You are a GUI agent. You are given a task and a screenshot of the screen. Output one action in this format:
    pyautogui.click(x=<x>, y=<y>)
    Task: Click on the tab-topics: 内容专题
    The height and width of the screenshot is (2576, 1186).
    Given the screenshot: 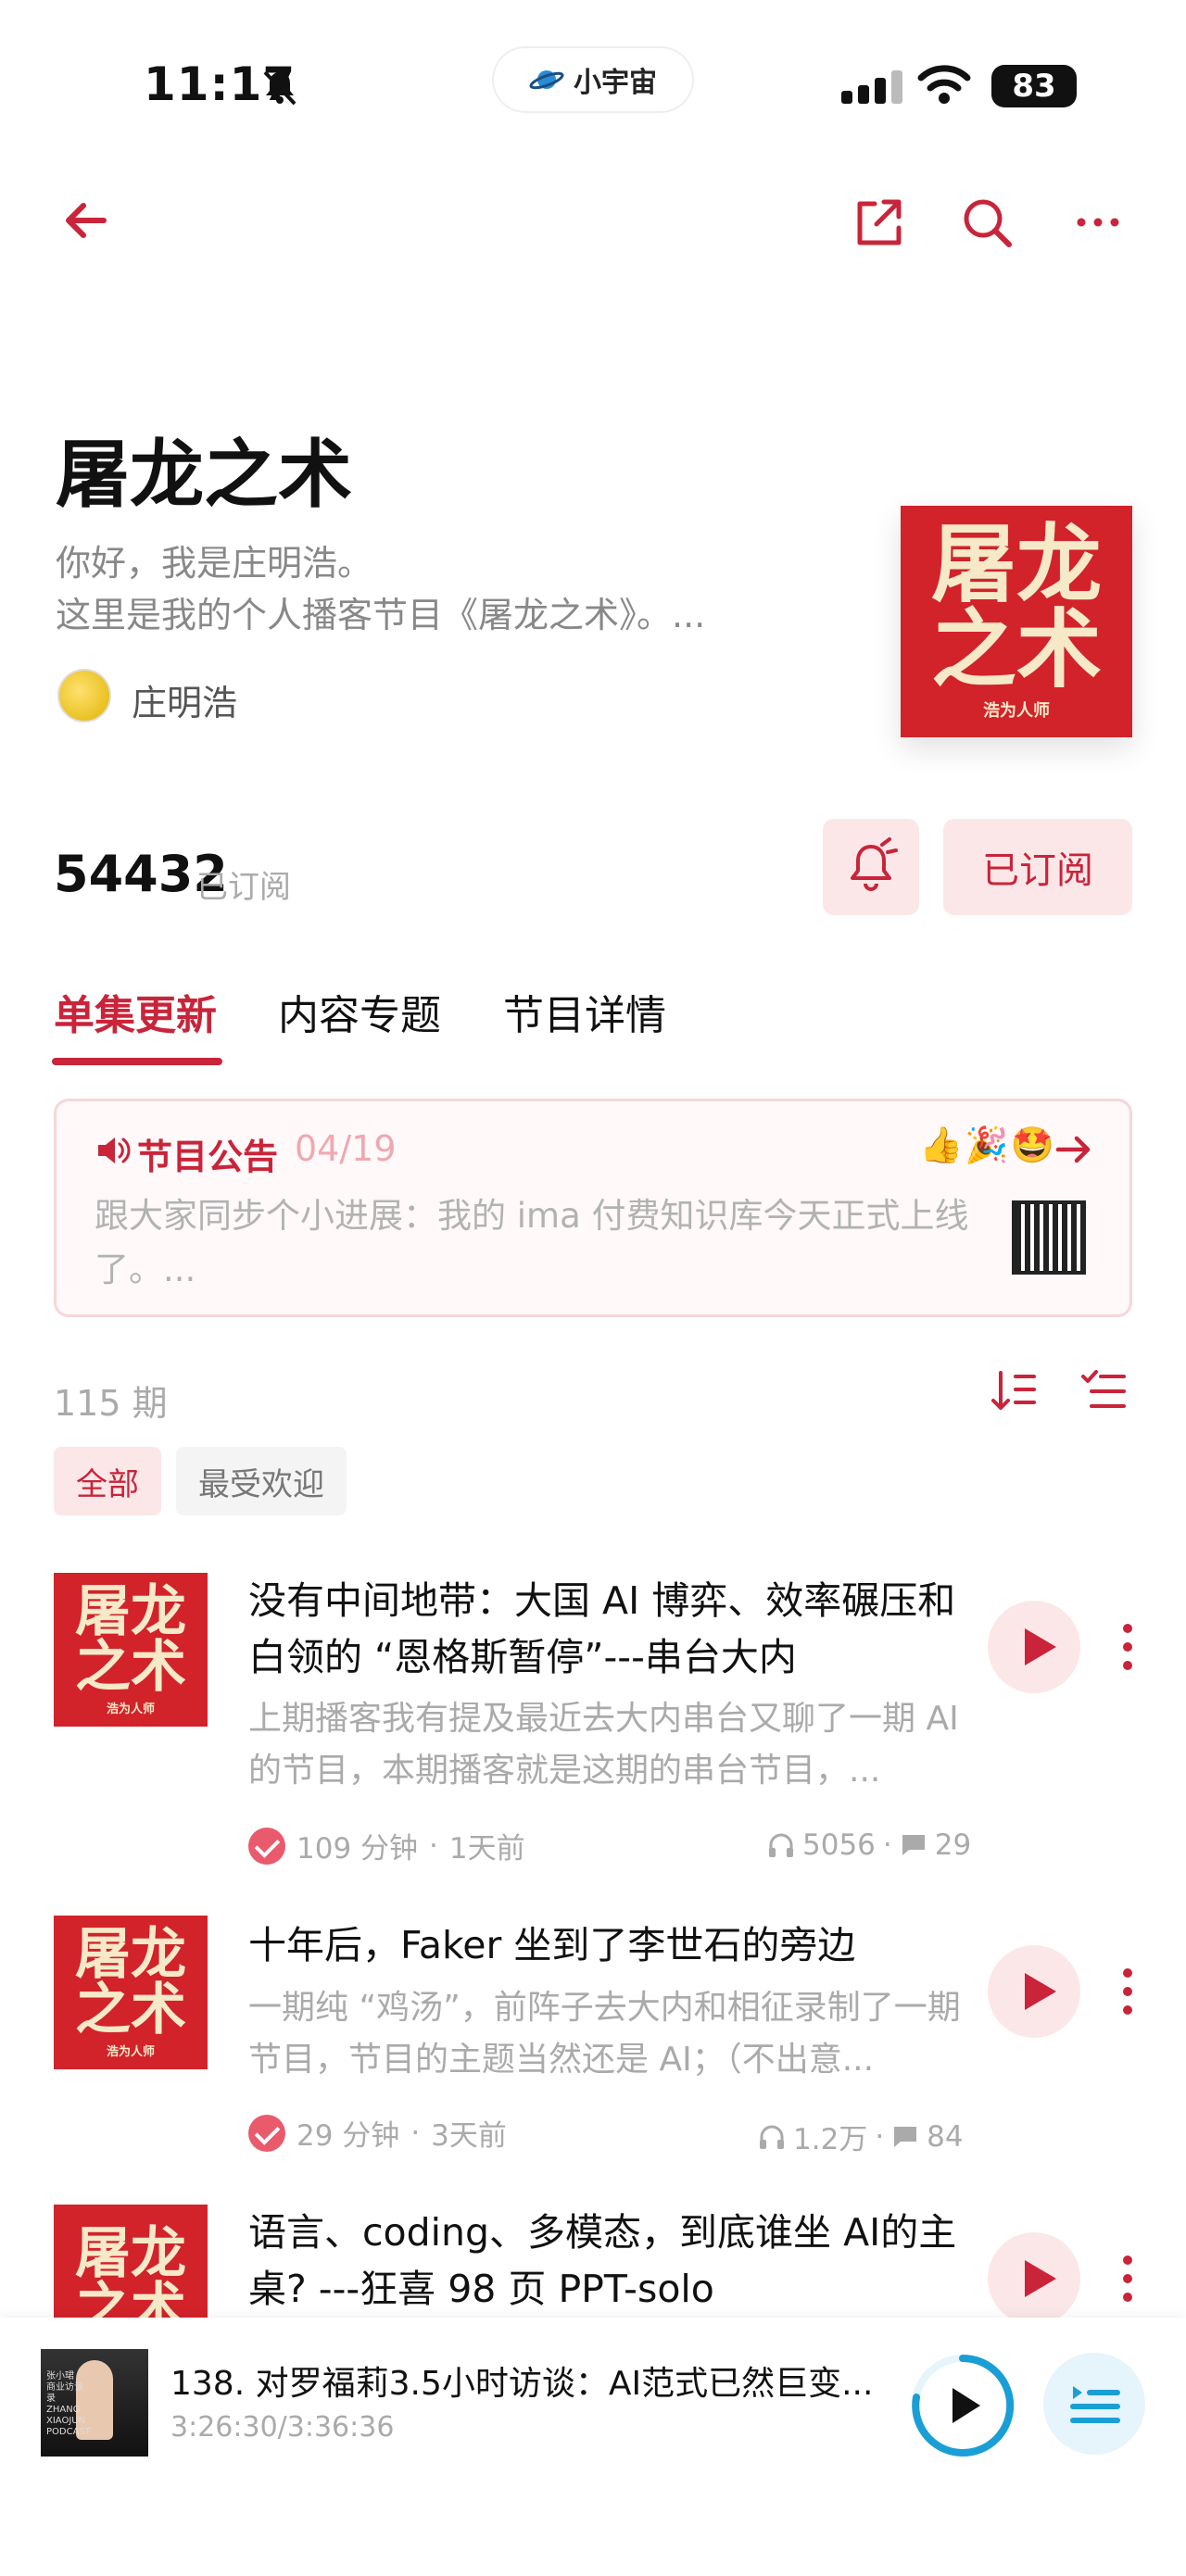 What is the action you would take?
    pyautogui.click(x=359, y=1011)
    